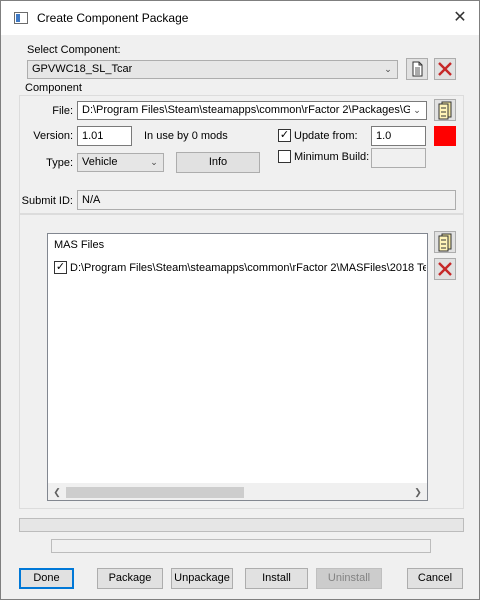 The height and width of the screenshot is (600, 480). I want to click on add-mas-file-button, so click(445, 242).